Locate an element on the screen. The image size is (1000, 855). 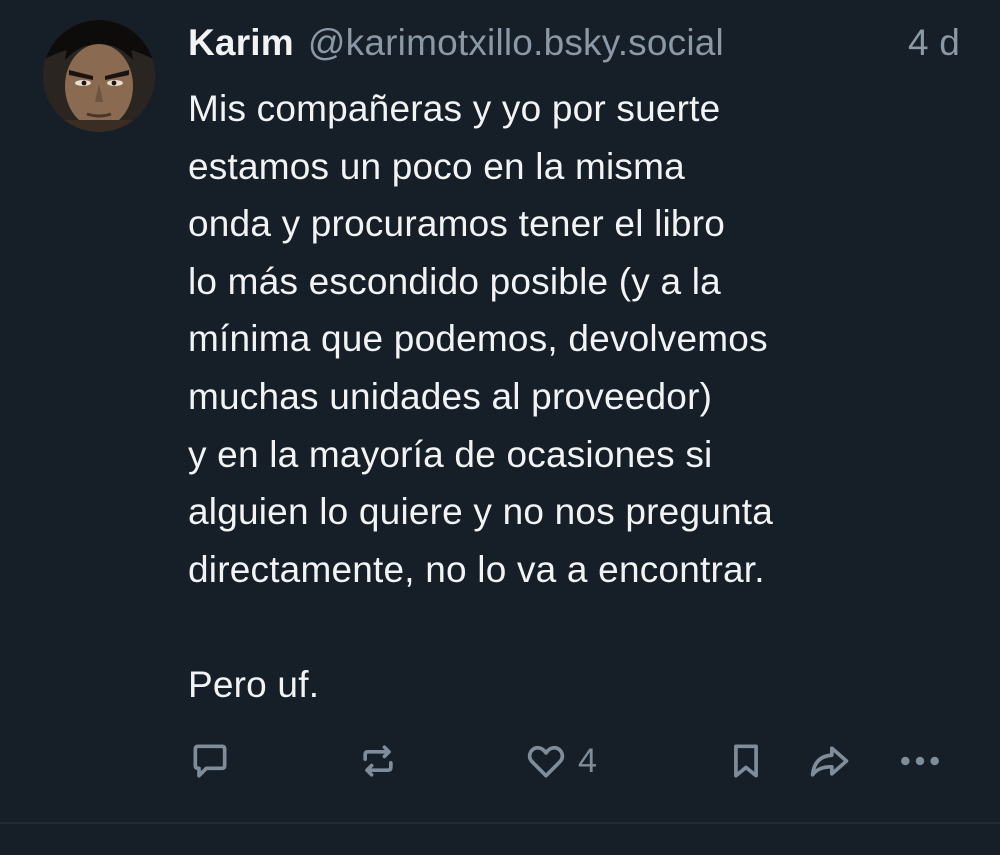
bookmark-icon is located at coordinates (746, 761).